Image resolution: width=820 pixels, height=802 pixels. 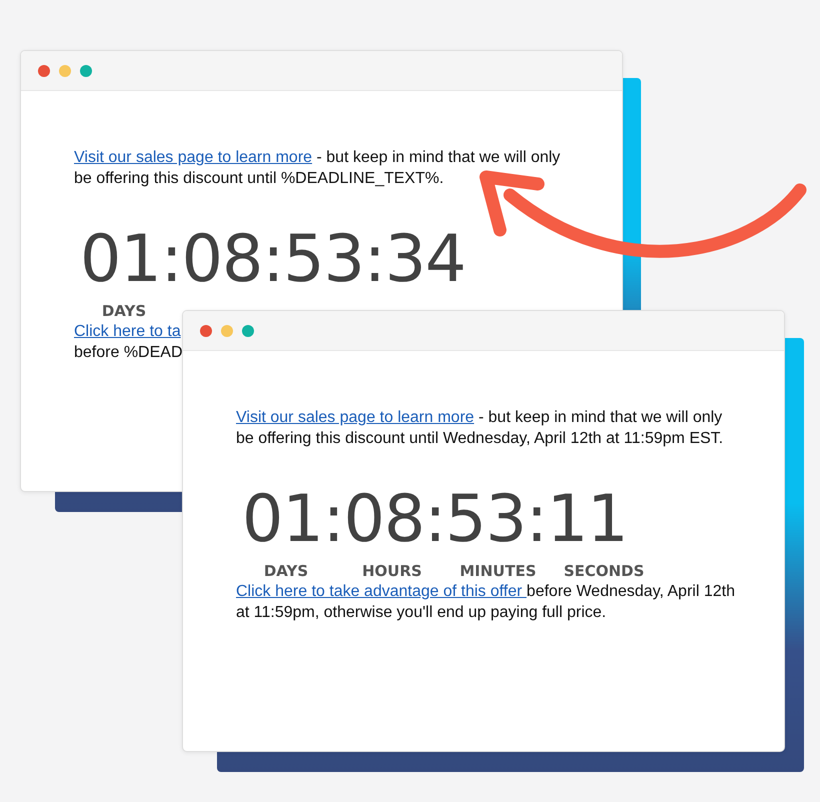 I want to click on countdown-timer: 01:08:53:11, so click(x=435, y=520).